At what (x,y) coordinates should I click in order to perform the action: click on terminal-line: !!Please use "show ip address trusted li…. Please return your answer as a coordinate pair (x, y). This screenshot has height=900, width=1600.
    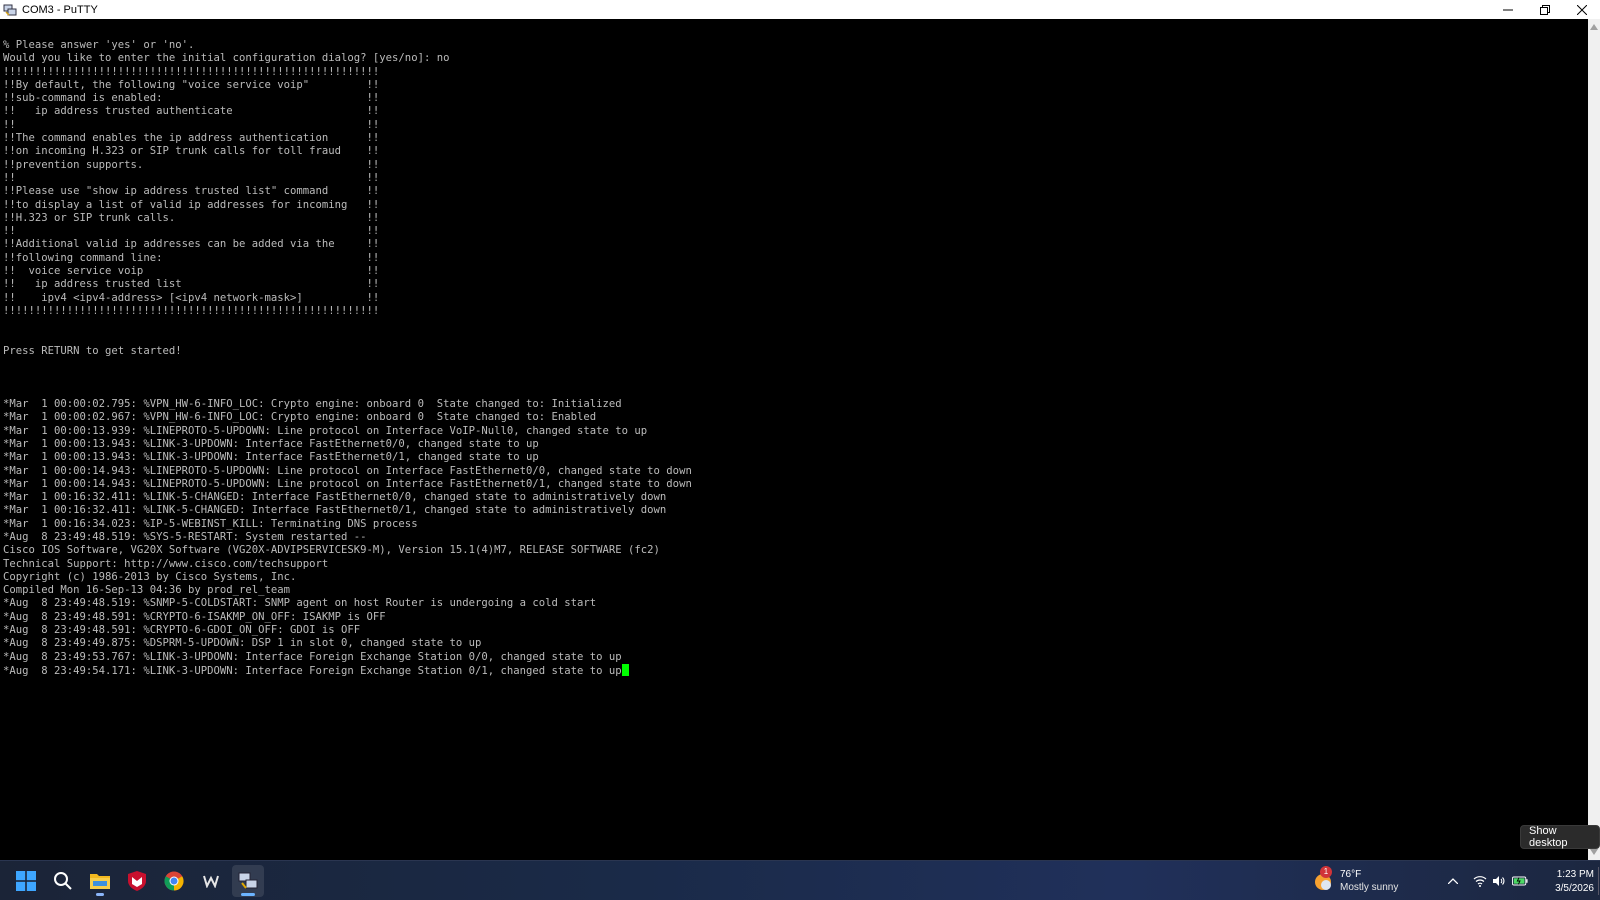
    Looking at the image, I should click on (191, 191).